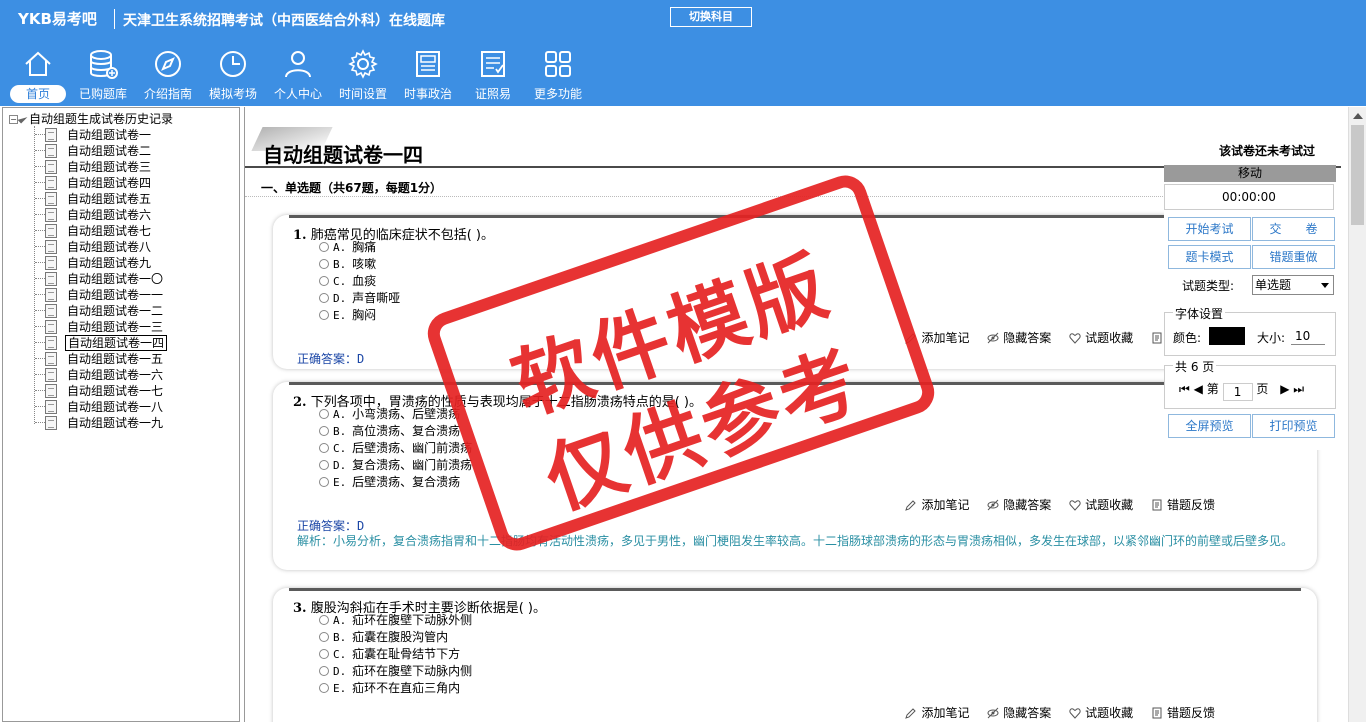 The height and width of the screenshot is (722, 1366). Describe the element at coordinates (284, 21) in the screenshot. I see `app-title: 天津卫生系统招聘考试（中西医结合外科）在线题库` at that location.